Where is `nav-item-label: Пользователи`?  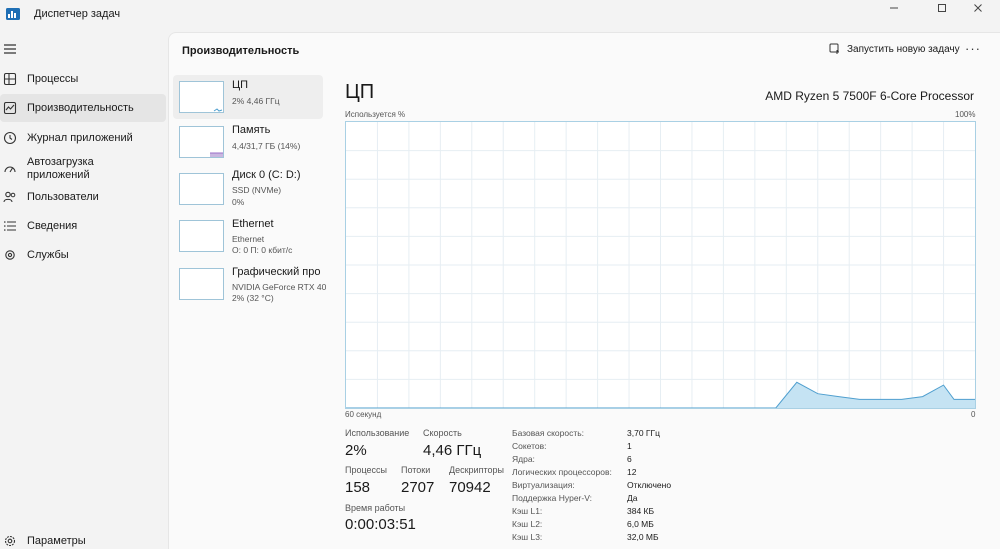 nav-item-label: Пользователи is located at coordinates (63, 196).